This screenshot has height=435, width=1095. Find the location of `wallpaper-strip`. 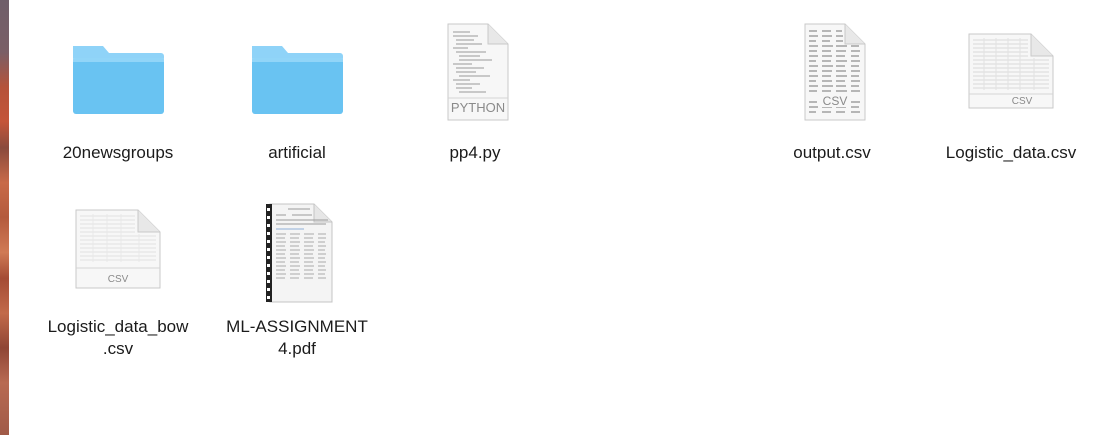

wallpaper-strip is located at coordinates (4, 217).